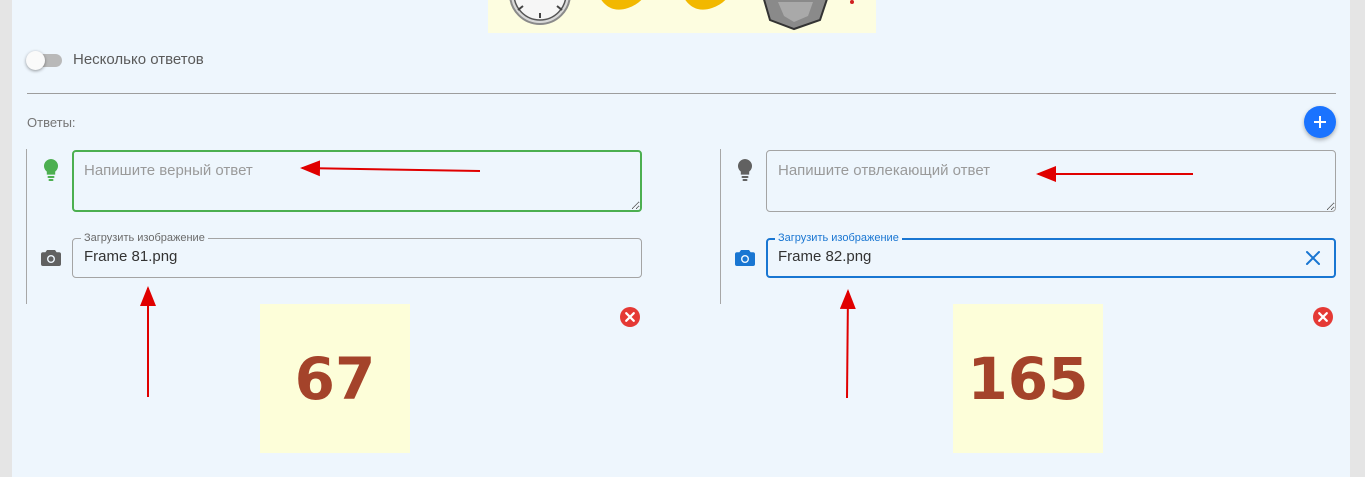 The height and width of the screenshot is (477, 1365). What do you see at coordinates (825, 256) in the screenshot?
I see `upload-file-name: Frame 82.png` at bounding box center [825, 256].